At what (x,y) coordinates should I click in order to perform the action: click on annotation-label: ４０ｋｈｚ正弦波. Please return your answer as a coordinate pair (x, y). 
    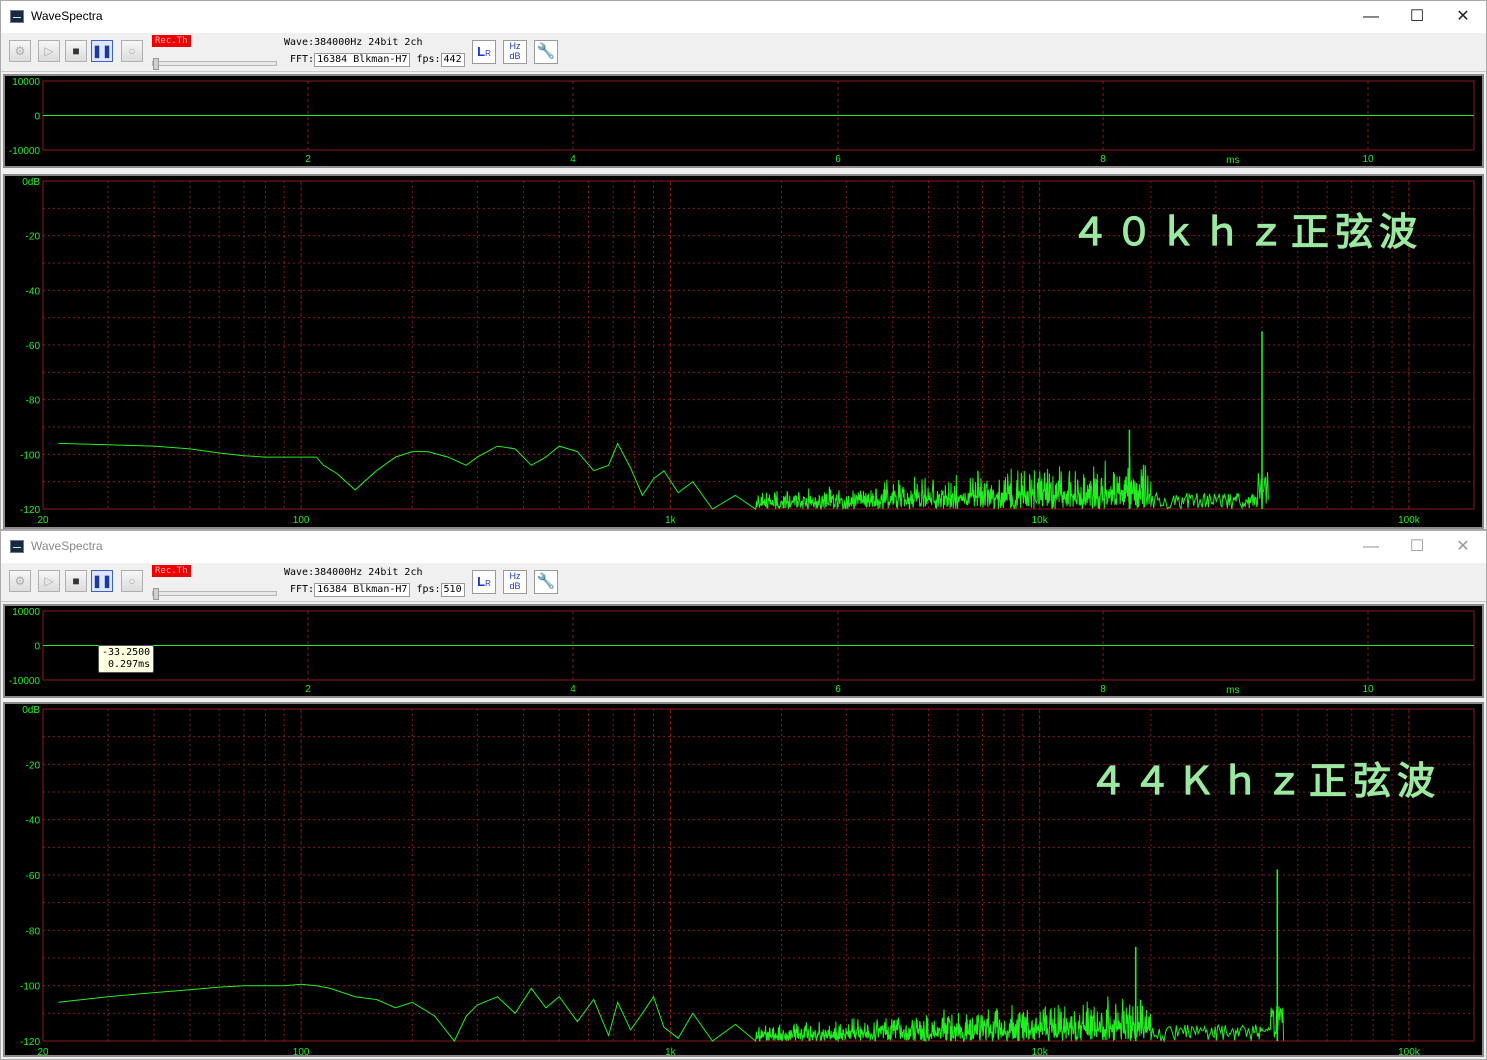
    Looking at the image, I should click on (1247, 232).